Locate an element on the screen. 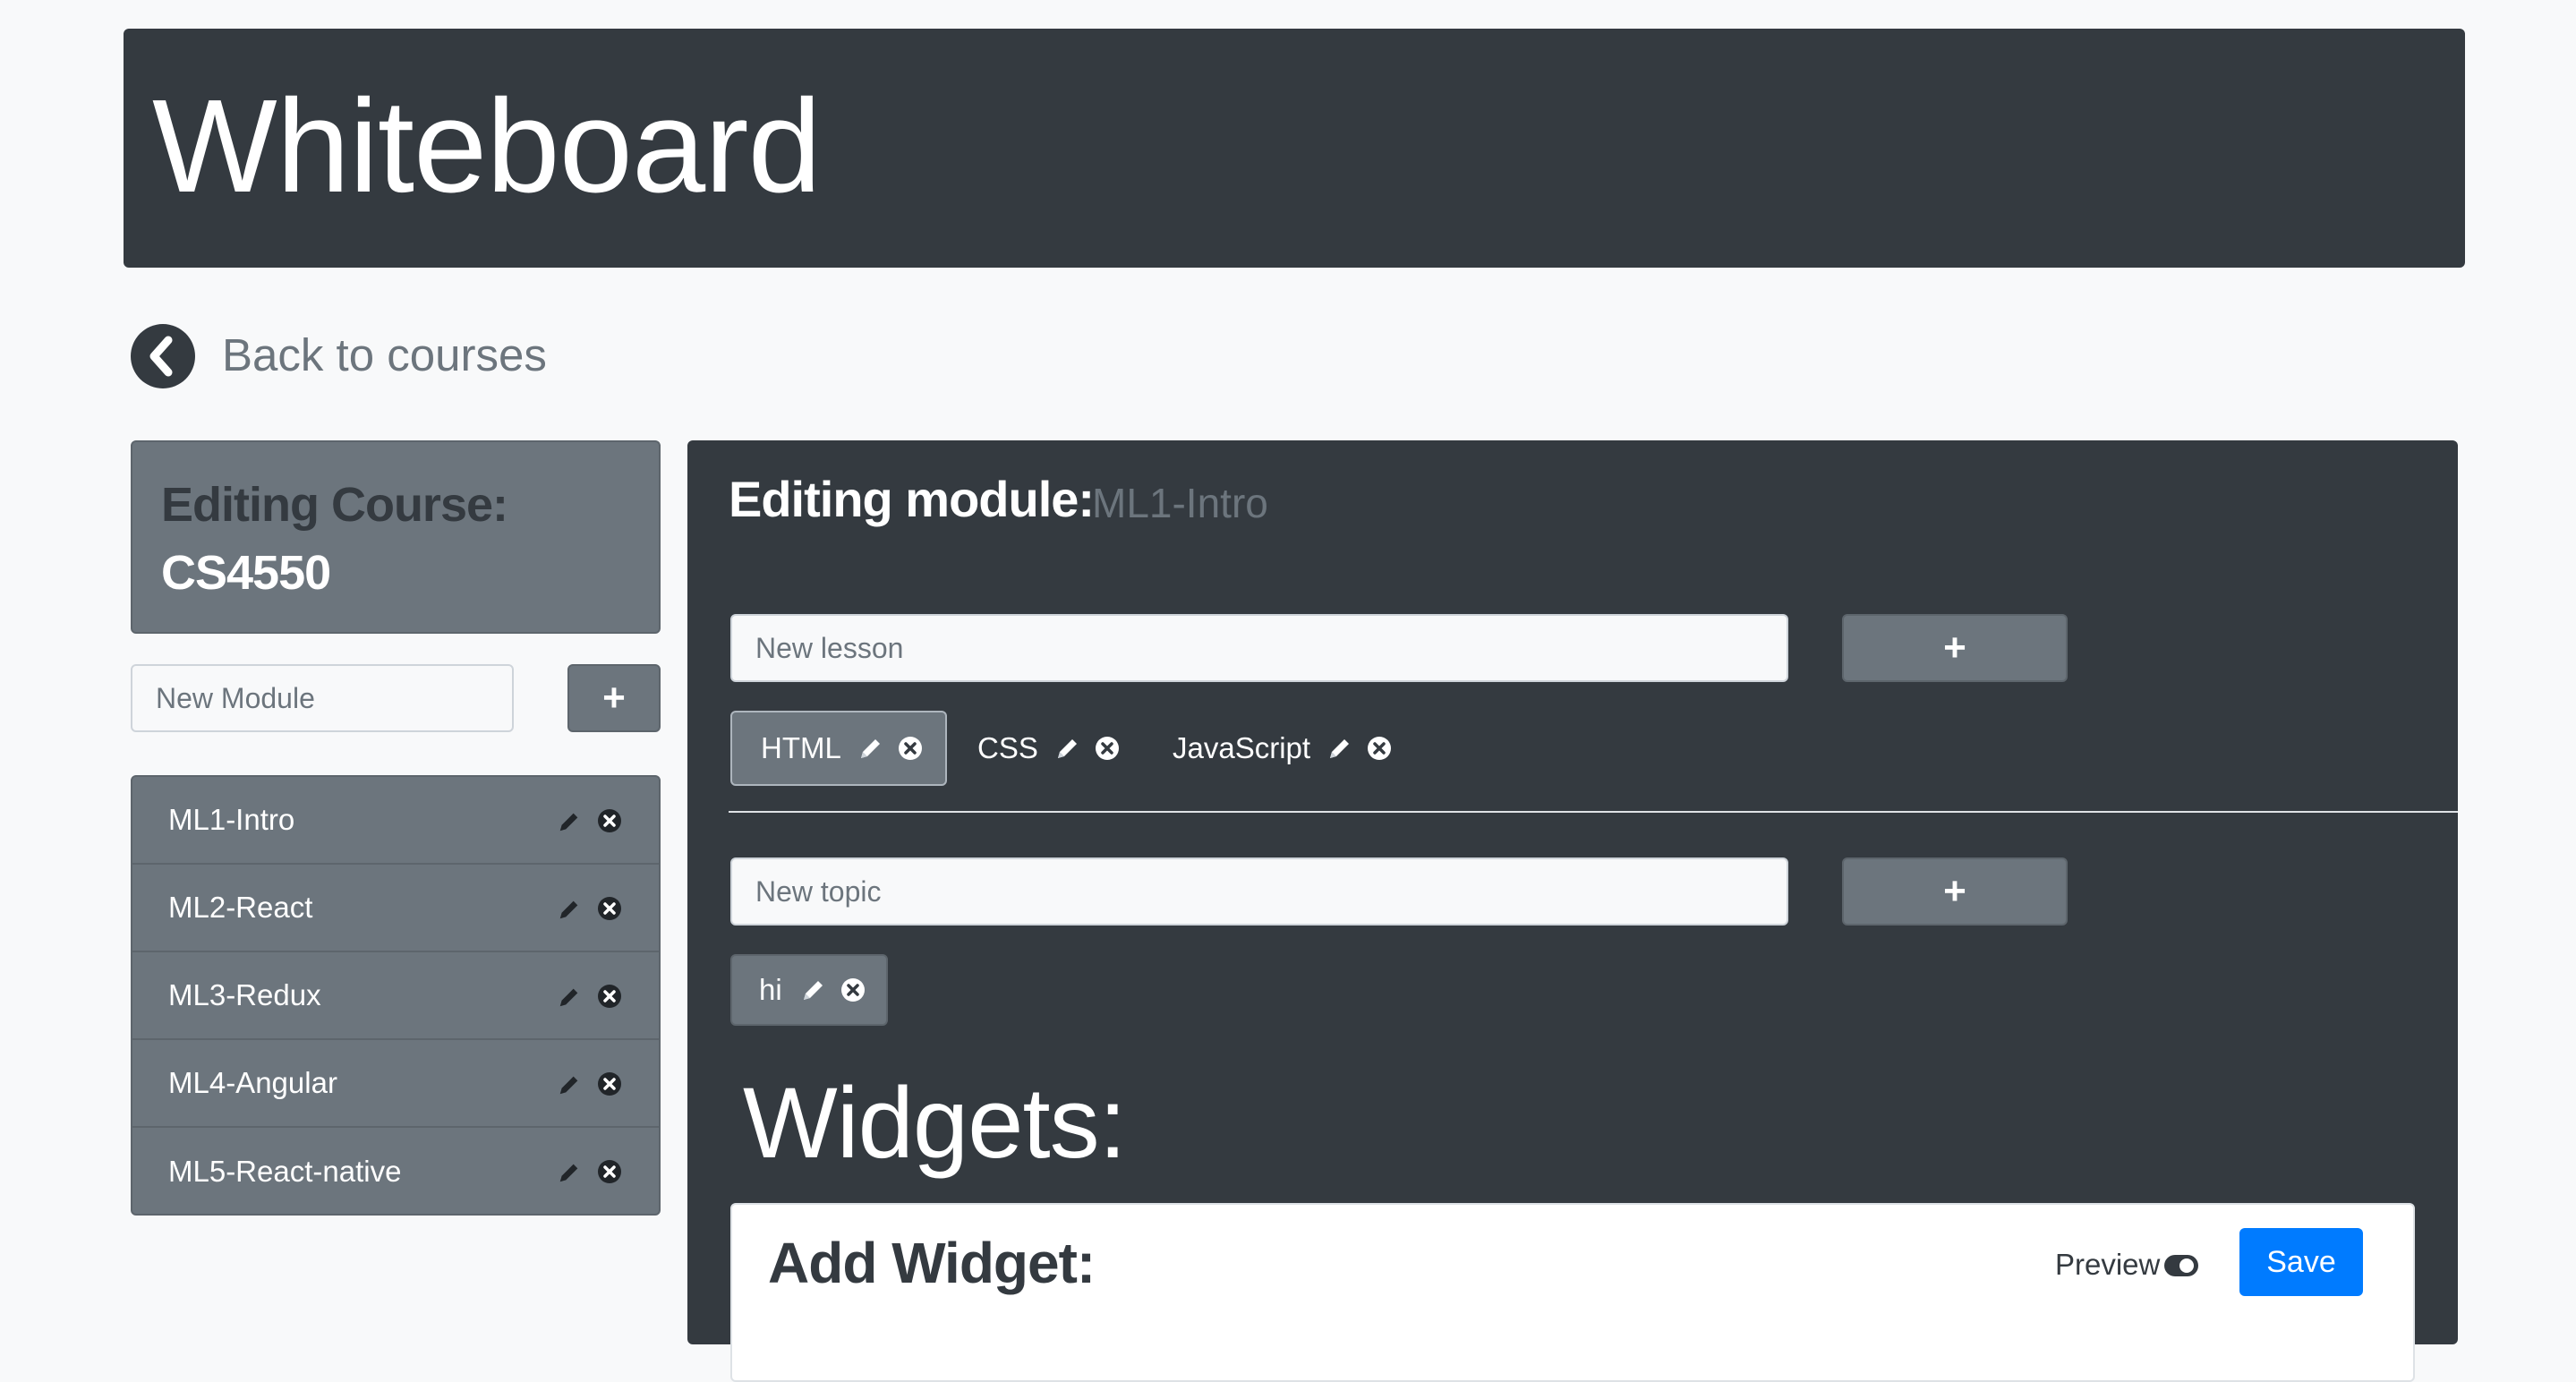 This screenshot has width=2576, height=1382. module-label: ML5-React-native is located at coordinates (285, 1171).